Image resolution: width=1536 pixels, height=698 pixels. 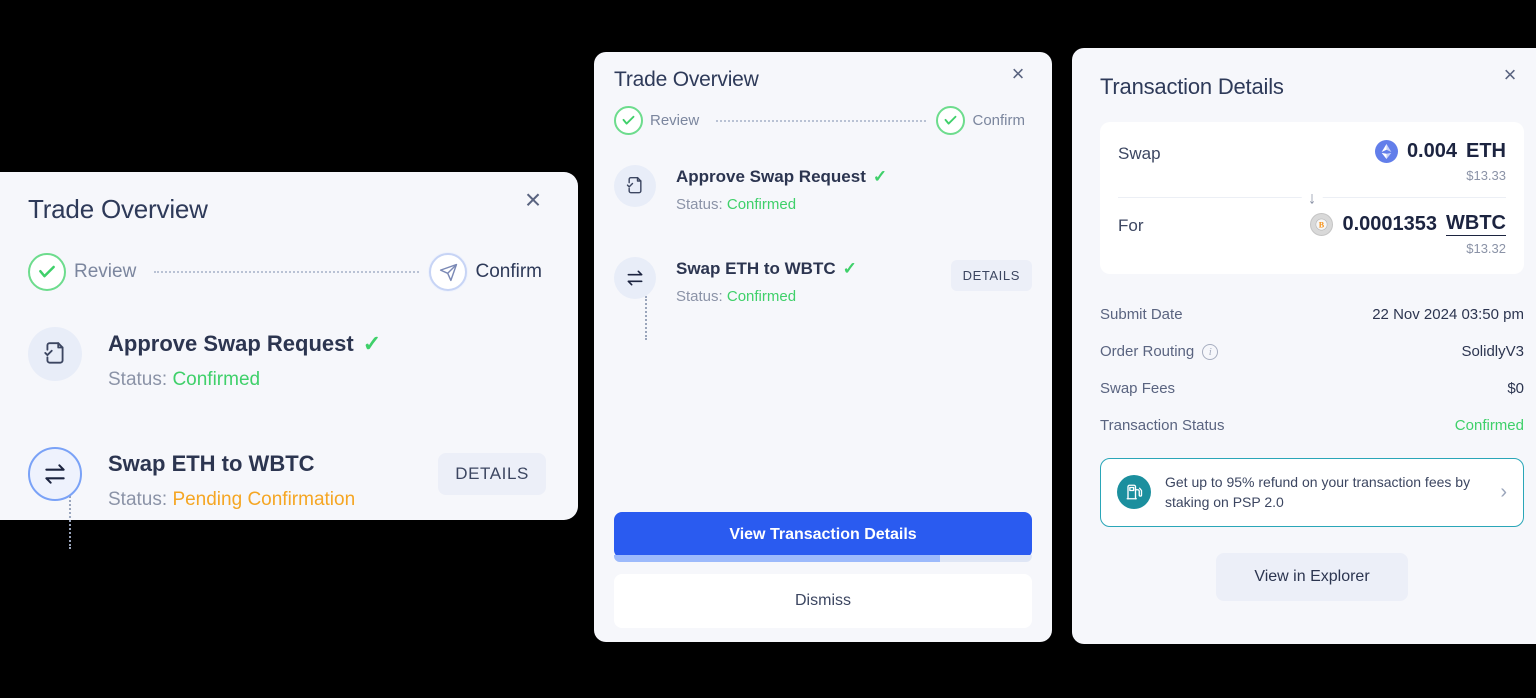 I want to click on detail-key-label: Submit Date, so click(x=1141, y=314).